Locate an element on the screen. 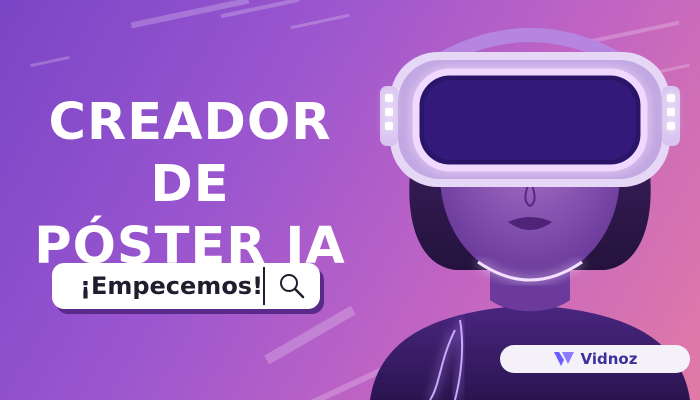  brand-logo: Vidnoz is located at coordinates (595, 359).